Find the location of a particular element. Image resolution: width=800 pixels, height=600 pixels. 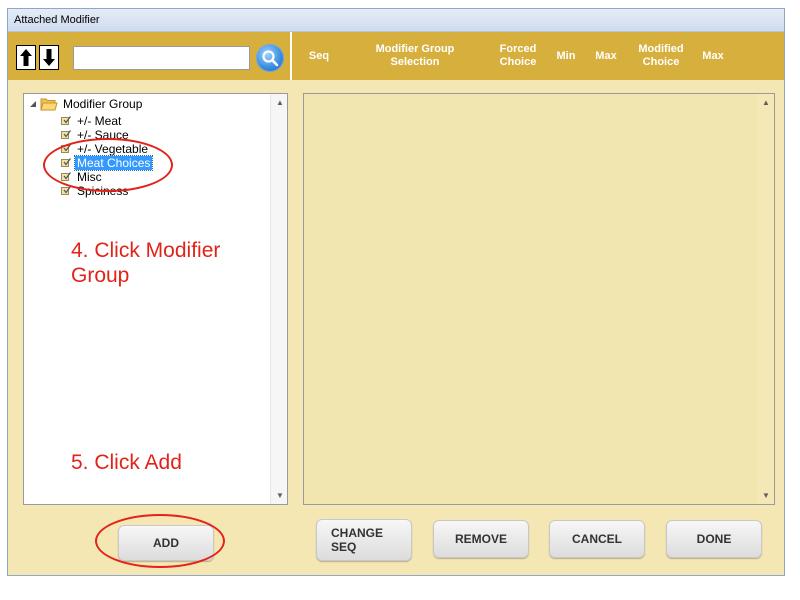

column-modified-choice: Modified Choice is located at coordinates (661, 55).